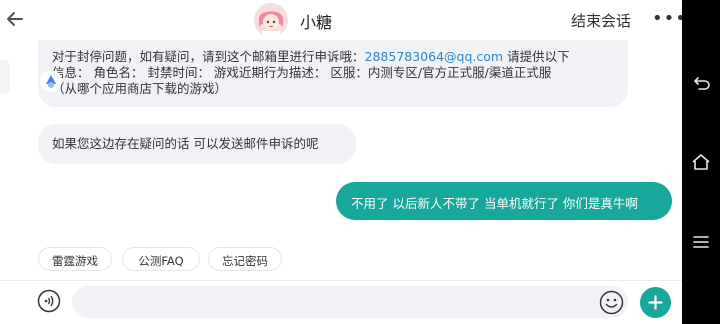 This screenshot has height=324, width=720. I want to click on quick-reply-label: 忘记密码, so click(245, 261).